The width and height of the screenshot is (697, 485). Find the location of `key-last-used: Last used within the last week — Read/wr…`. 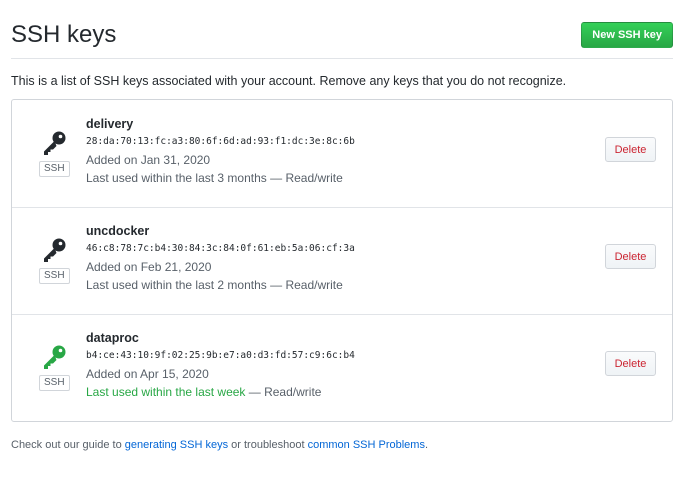

key-last-used: Last used within the last week — Read/wr… is located at coordinates (220, 392).